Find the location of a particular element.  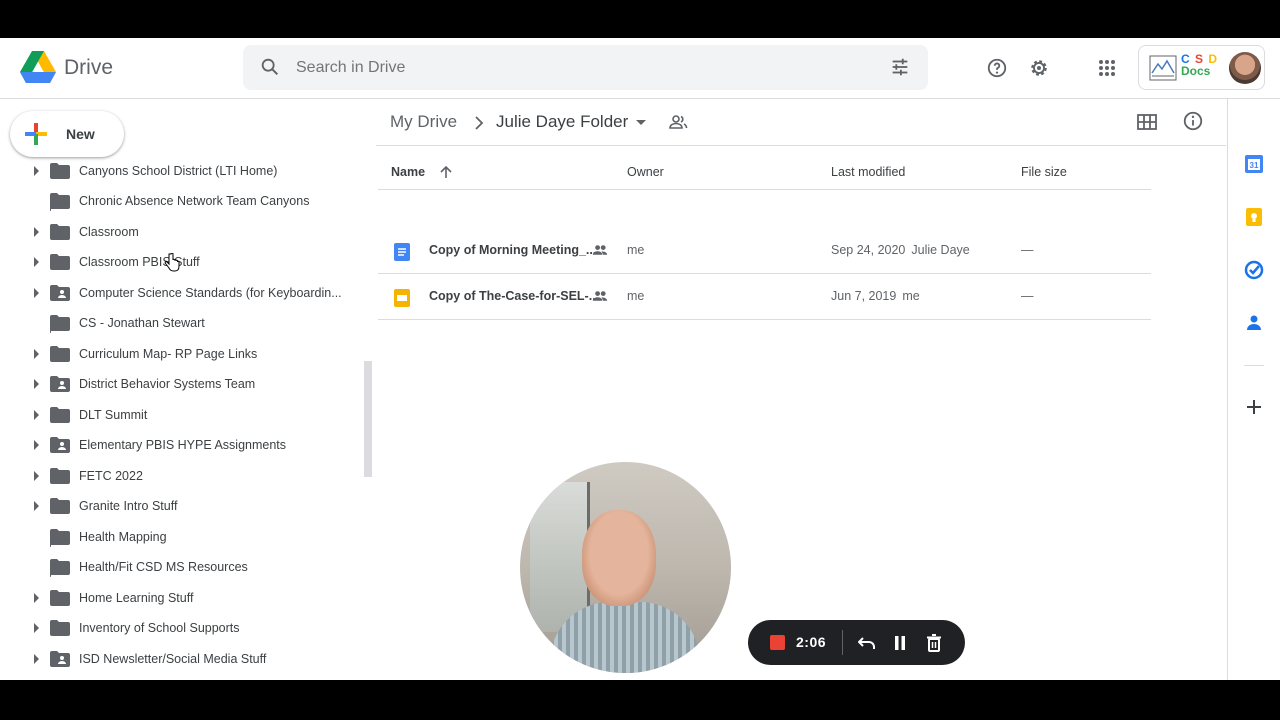

tree-item: Chronic Absence Network Team Canyons is located at coordinates (180, 201).